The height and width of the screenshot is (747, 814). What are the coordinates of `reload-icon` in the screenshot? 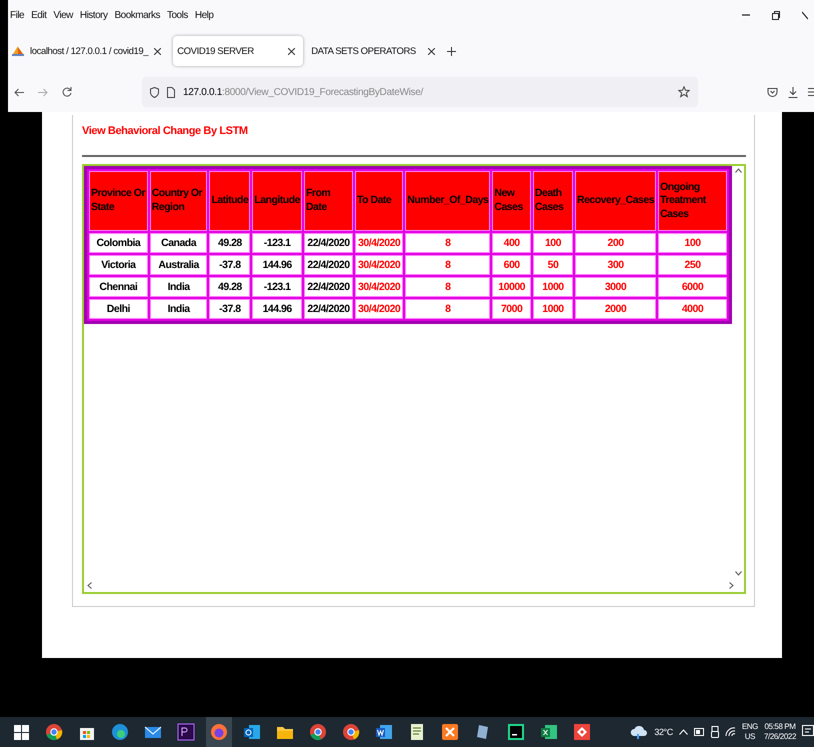 It's located at (67, 92).